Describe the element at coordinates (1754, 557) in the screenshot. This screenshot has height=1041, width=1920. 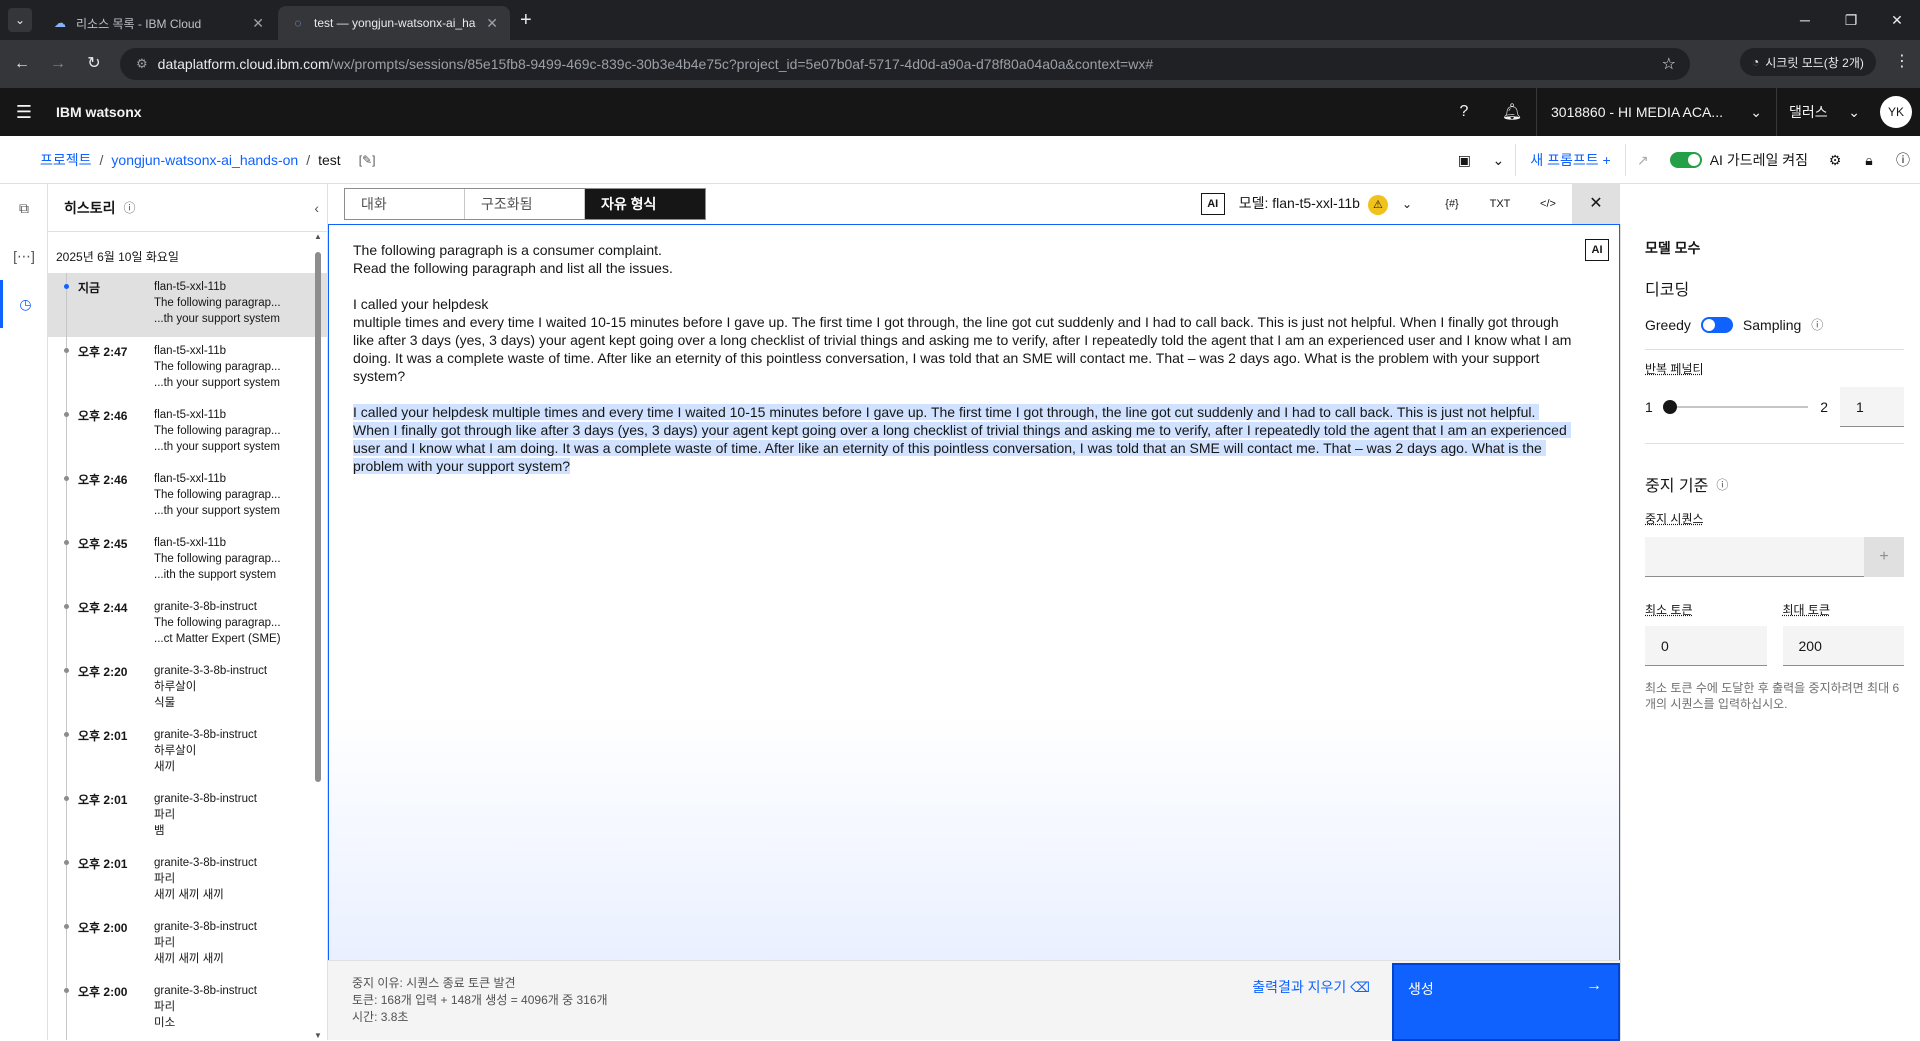
I see `stop-sequence-input` at that location.